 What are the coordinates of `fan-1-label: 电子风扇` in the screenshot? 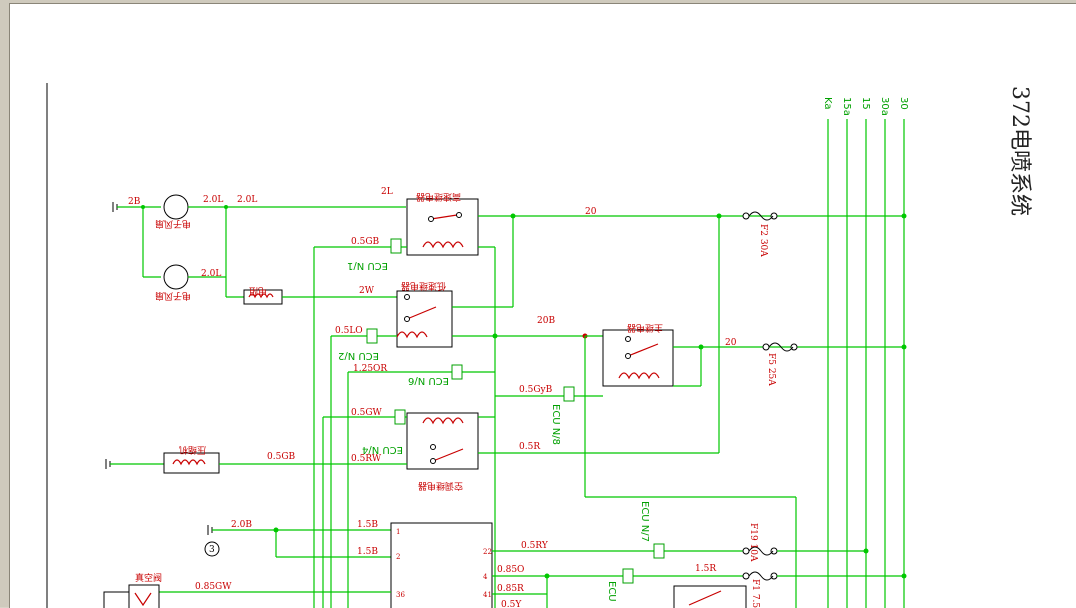 It's located at (173, 224).